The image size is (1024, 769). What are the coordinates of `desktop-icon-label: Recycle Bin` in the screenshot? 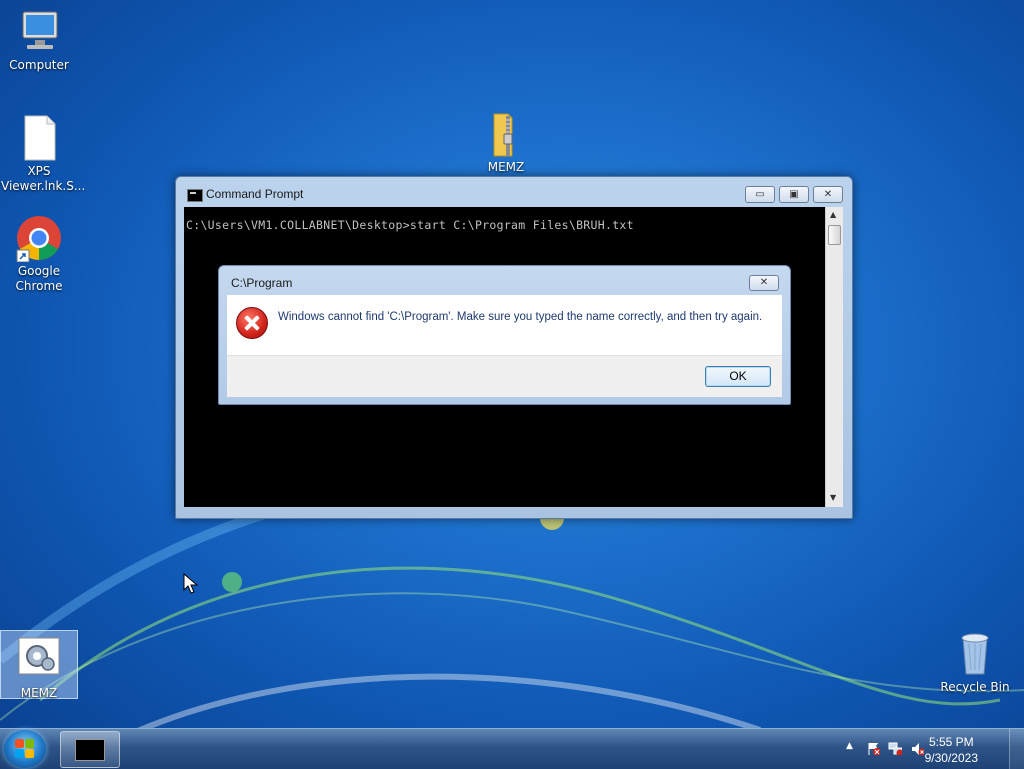 It's located at (975, 687).